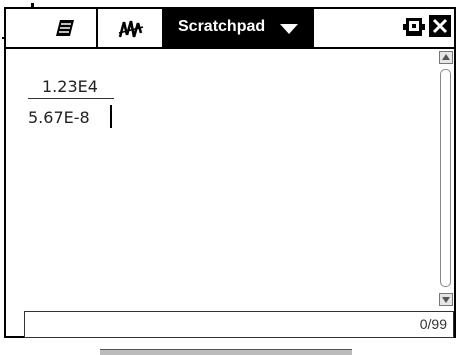 Image resolution: width=466 pixels, height=355 pixels. I want to click on scroll-track, so click(445, 178).